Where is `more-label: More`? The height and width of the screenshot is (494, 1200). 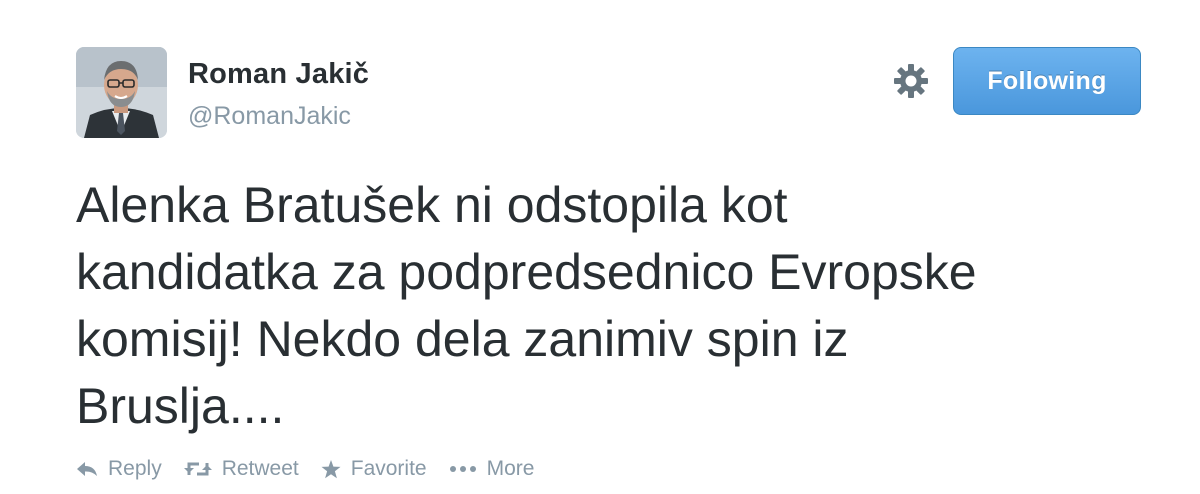 more-label: More is located at coordinates (510, 468).